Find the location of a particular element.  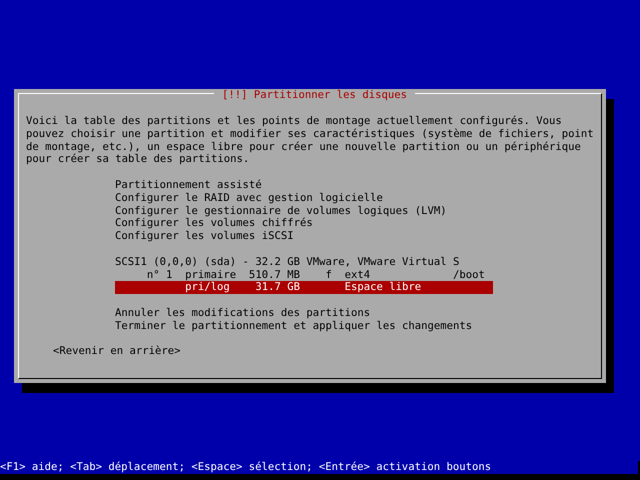

menu-item: n° 1 primaire 510.7 MB f ext4 /boot is located at coordinates (304, 275).